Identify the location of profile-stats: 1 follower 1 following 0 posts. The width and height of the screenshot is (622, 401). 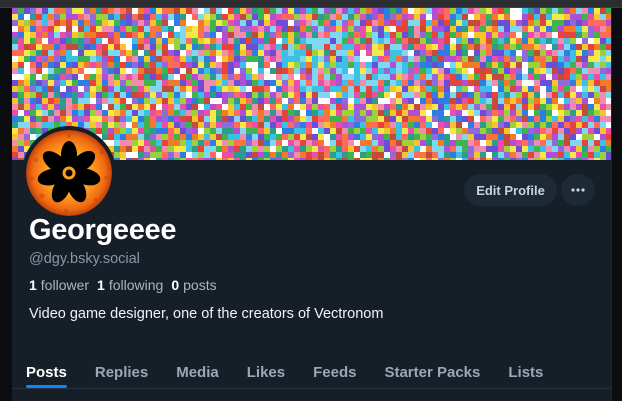
(127, 285).